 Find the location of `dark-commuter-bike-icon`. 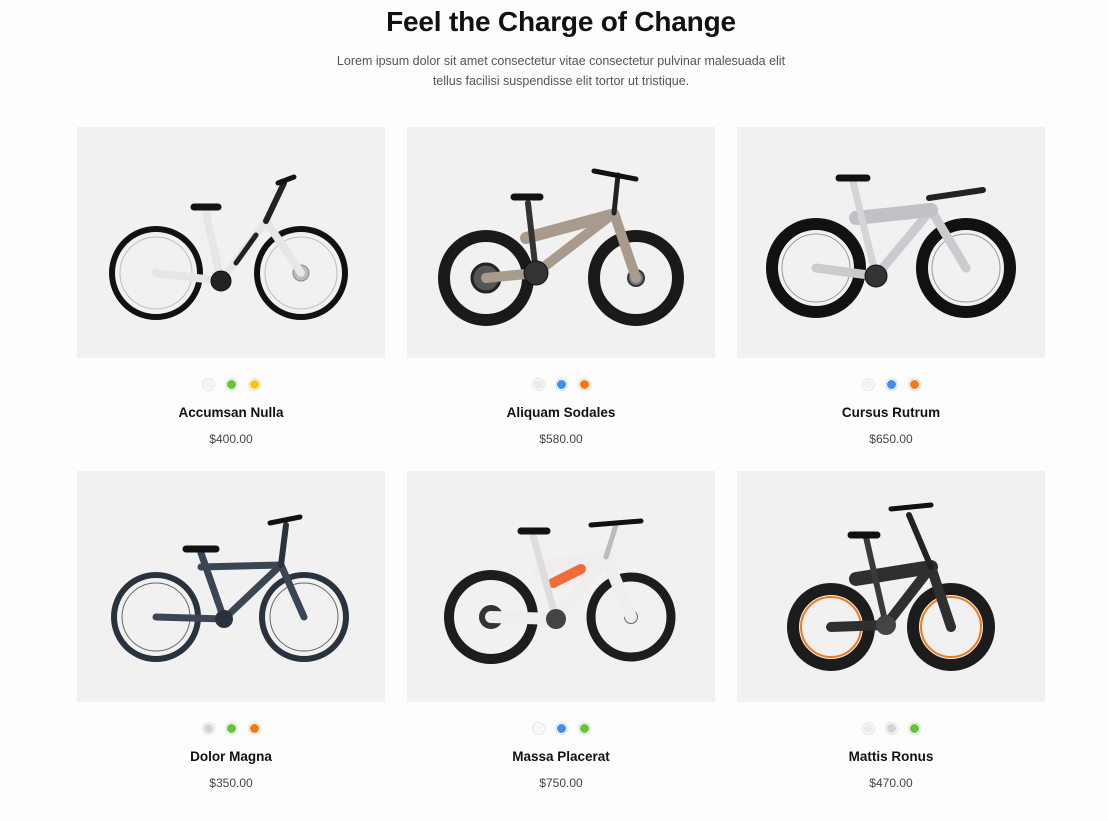

dark-commuter-bike-icon is located at coordinates (230, 588).